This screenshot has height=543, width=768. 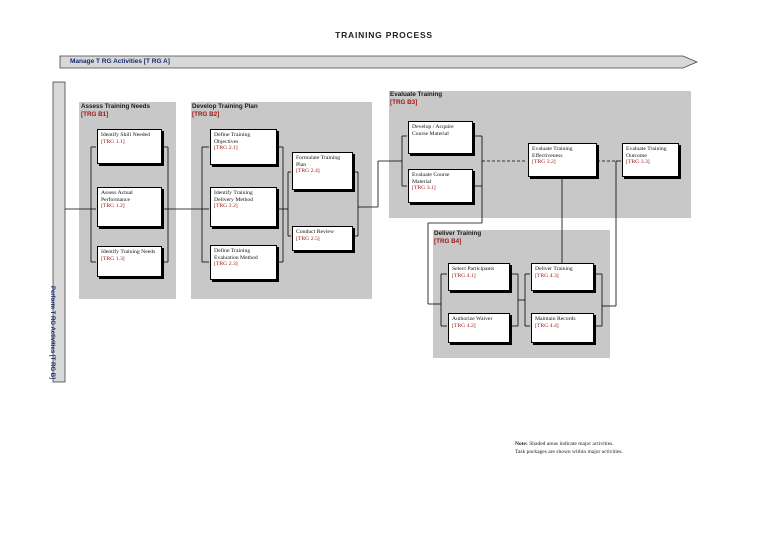 What do you see at coordinates (464, 275) in the screenshot?
I see `task-code: [TRG 4.1]` at bounding box center [464, 275].